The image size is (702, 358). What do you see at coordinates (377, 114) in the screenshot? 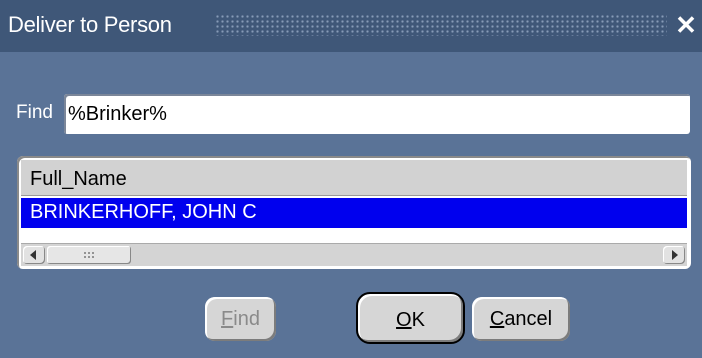
I see `find-input` at bounding box center [377, 114].